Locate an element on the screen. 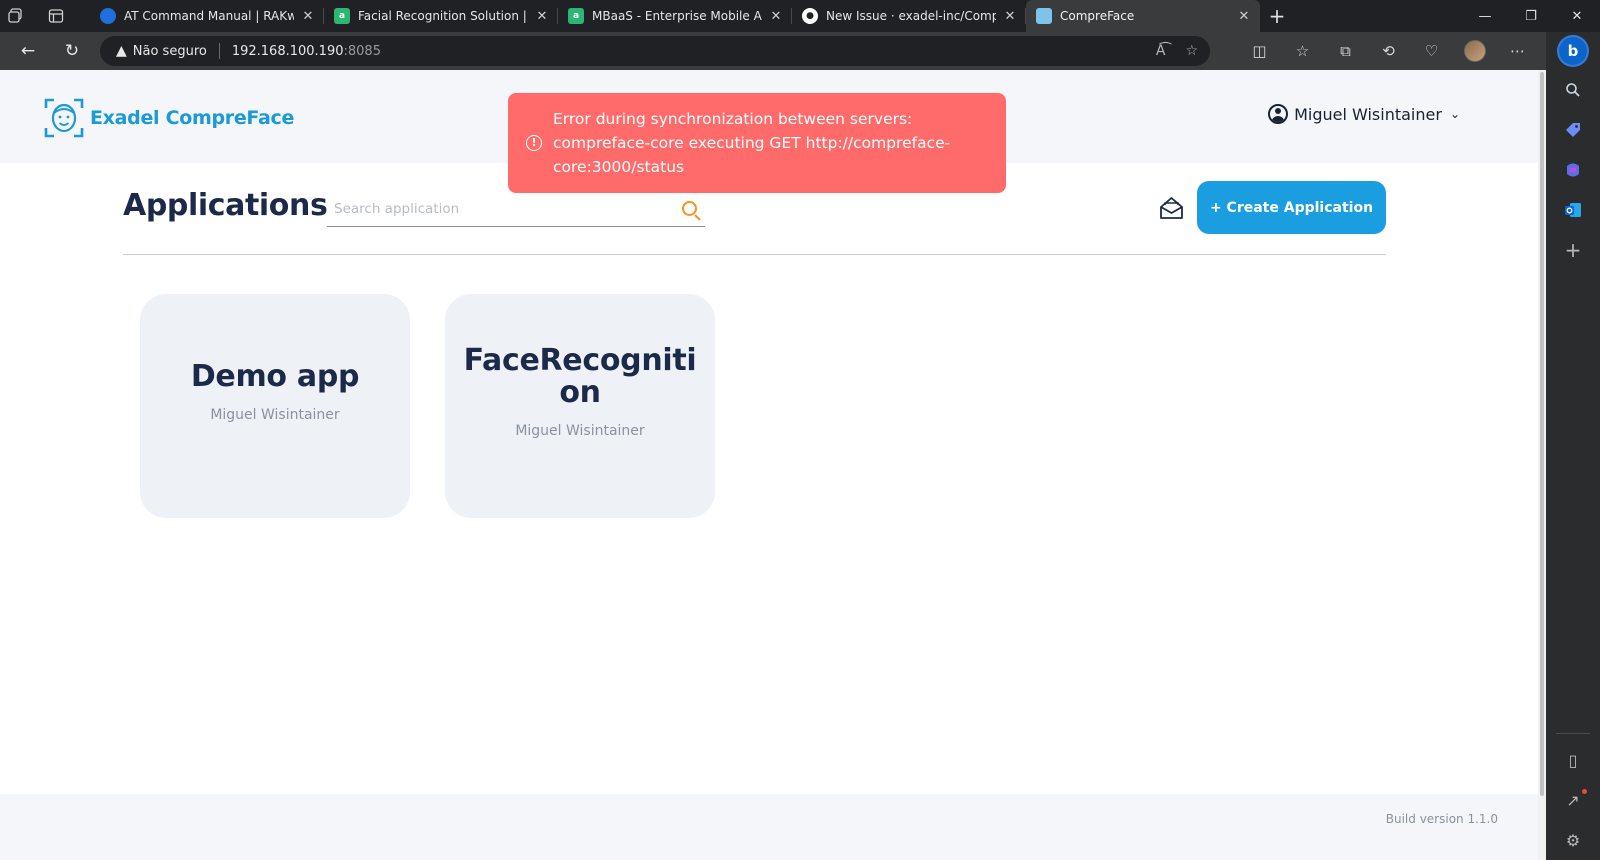 The image size is (1600, 860). rakwireless-favicon-icon is located at coordinates (108, 16).